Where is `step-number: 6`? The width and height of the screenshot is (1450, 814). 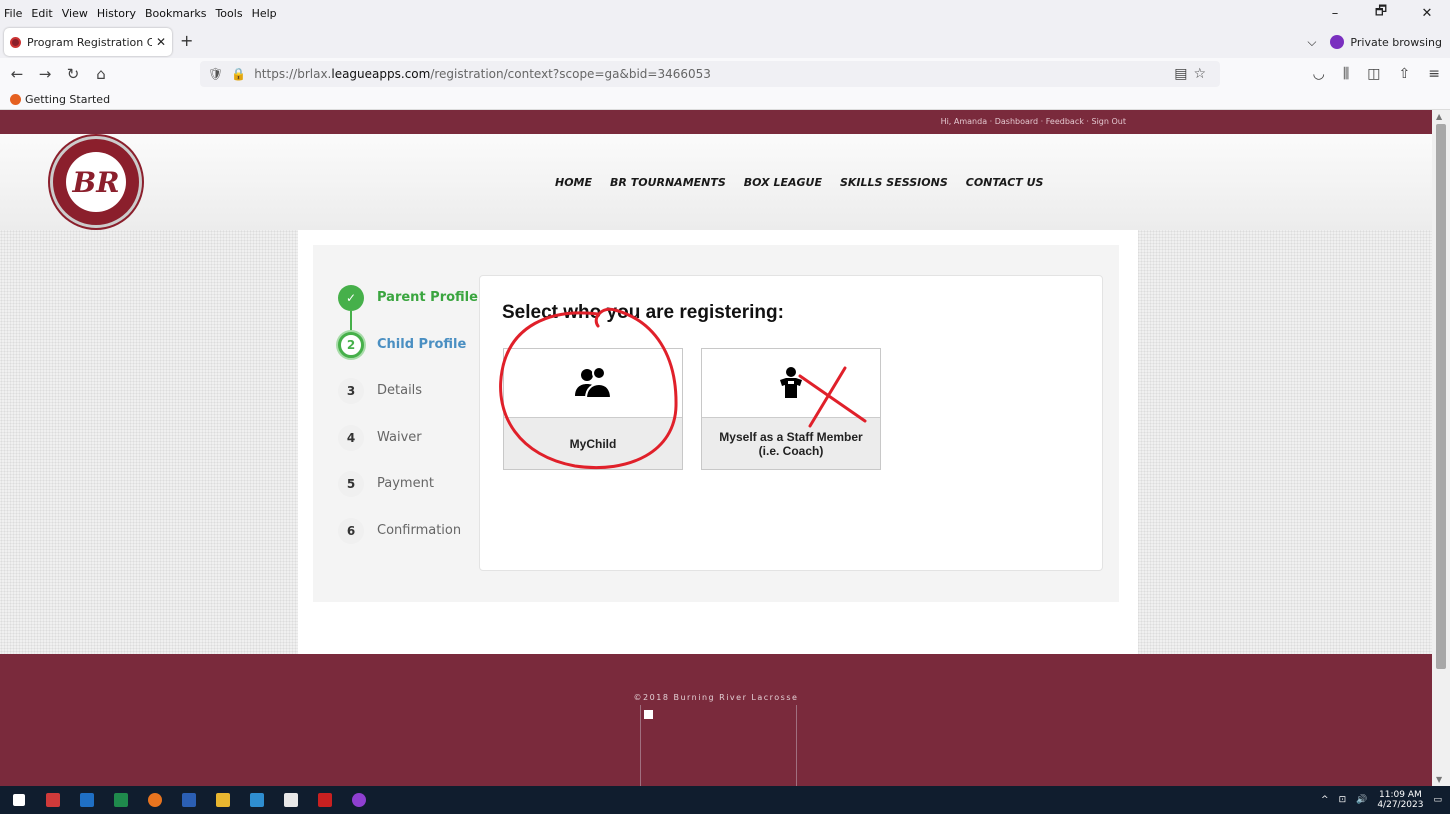 step-number: 6 is located at coordinates (351, 530).